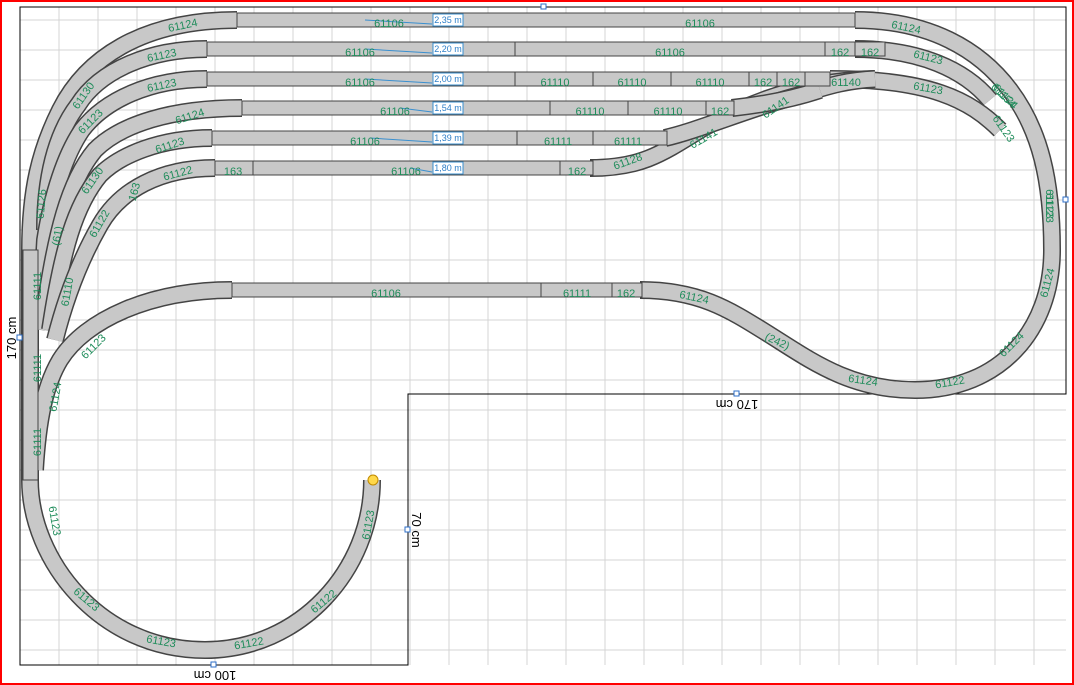 The height and width of the screenshot is (685, 1074). Describe the element at coordinates (416, 529) in the screenshot. I see `dimension-inner-vertical: 70 cm` at that location.